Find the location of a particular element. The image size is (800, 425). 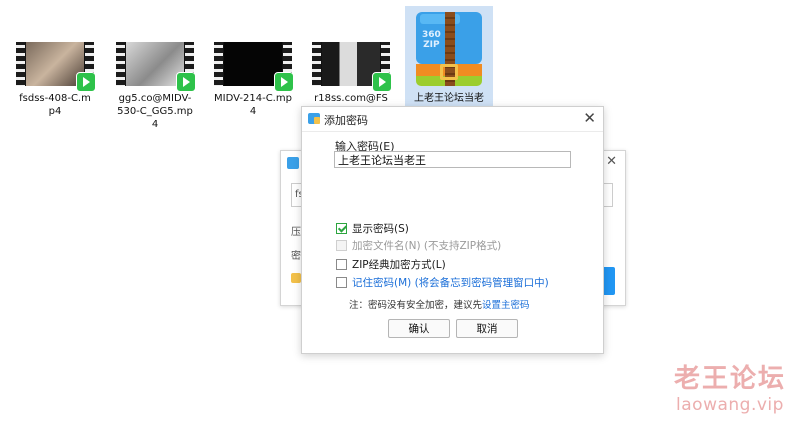

video-file-midv214: MIDV-214-C.mp4 is located at coordinates (253, 63).